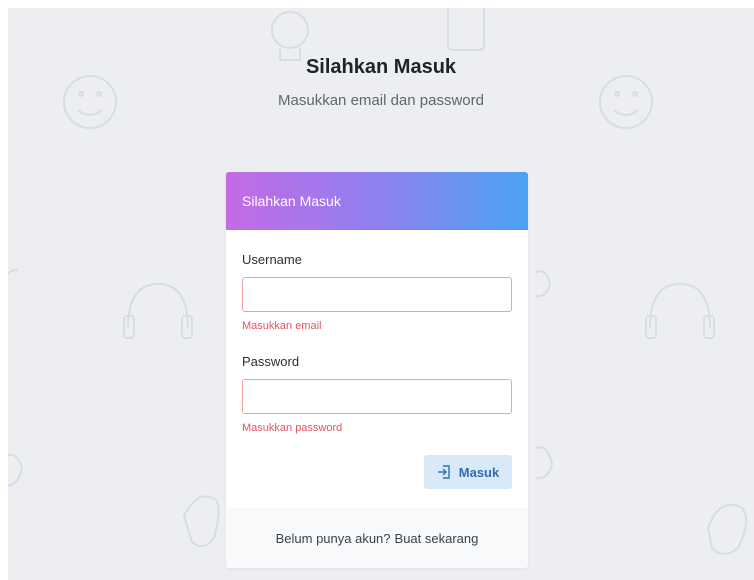  What do you see at coordinates (479, 472) in the screenshot?
I see `login-button-label: Masuk` at bounding box center [479, 472].